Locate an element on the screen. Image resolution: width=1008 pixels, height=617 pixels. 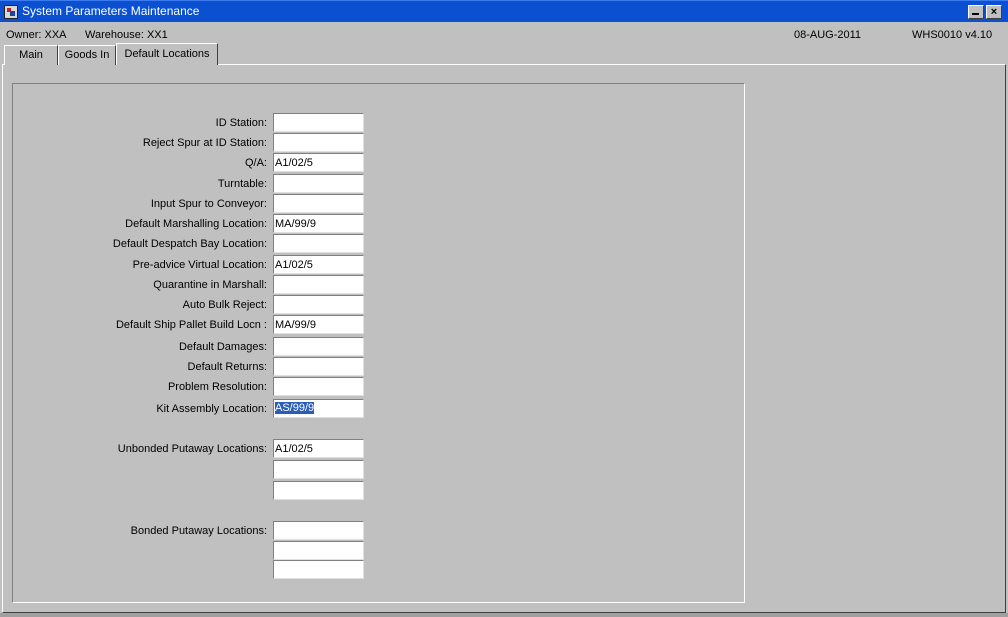
turntable-label: Turntable: is located at coordinates (242, 184).